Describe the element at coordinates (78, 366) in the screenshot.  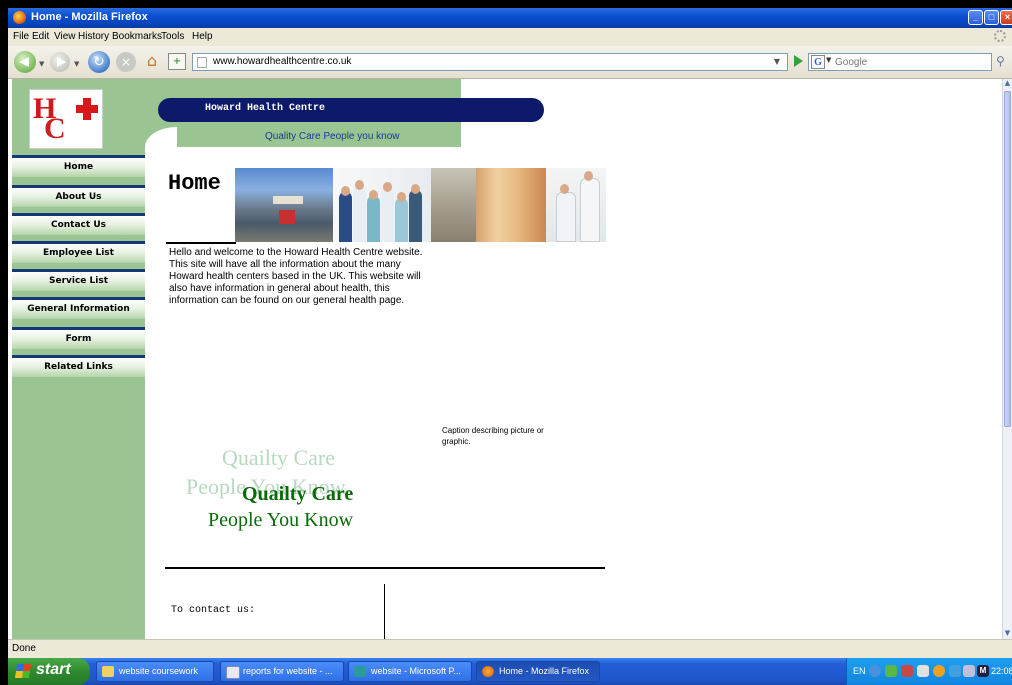
I see `nav-related-links: Related Links` at that location.